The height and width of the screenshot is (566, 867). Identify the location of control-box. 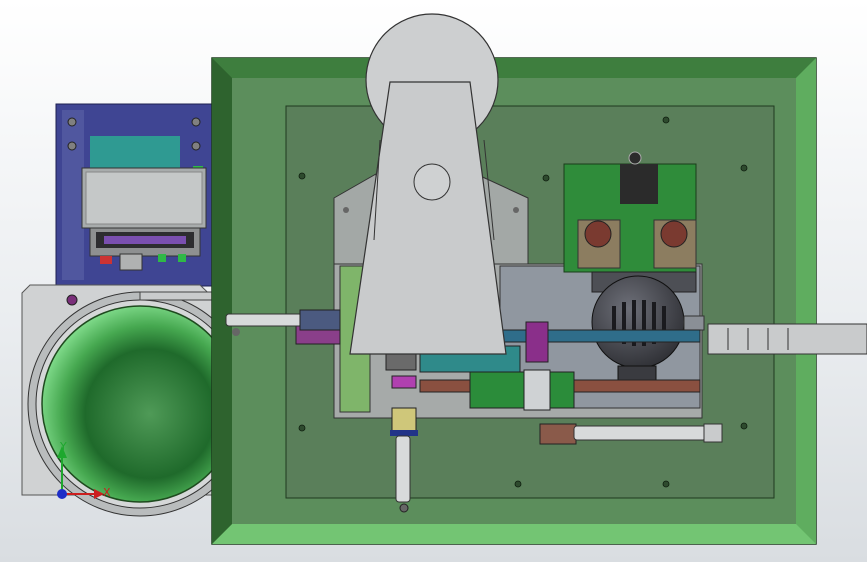
(136, 195).